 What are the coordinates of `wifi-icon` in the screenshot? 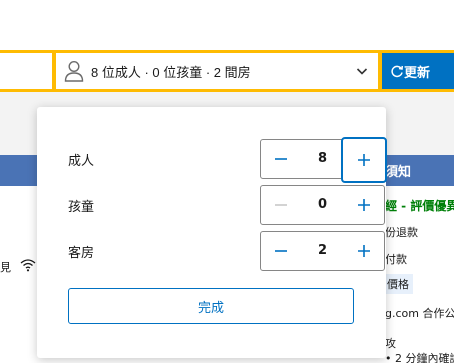 It's located at (28, 265).